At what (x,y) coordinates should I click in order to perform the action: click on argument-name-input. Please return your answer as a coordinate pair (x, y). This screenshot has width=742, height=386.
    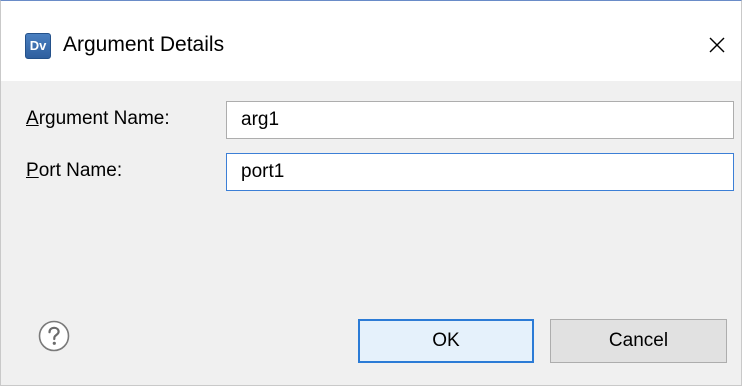
    Looking at the image, I should click on (480, 120).